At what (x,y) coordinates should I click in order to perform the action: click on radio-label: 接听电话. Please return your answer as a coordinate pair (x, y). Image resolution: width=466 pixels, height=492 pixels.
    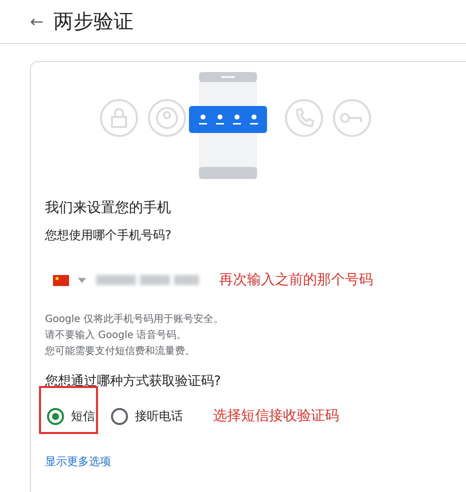
    Looking at the image, I should click on (159, 416).